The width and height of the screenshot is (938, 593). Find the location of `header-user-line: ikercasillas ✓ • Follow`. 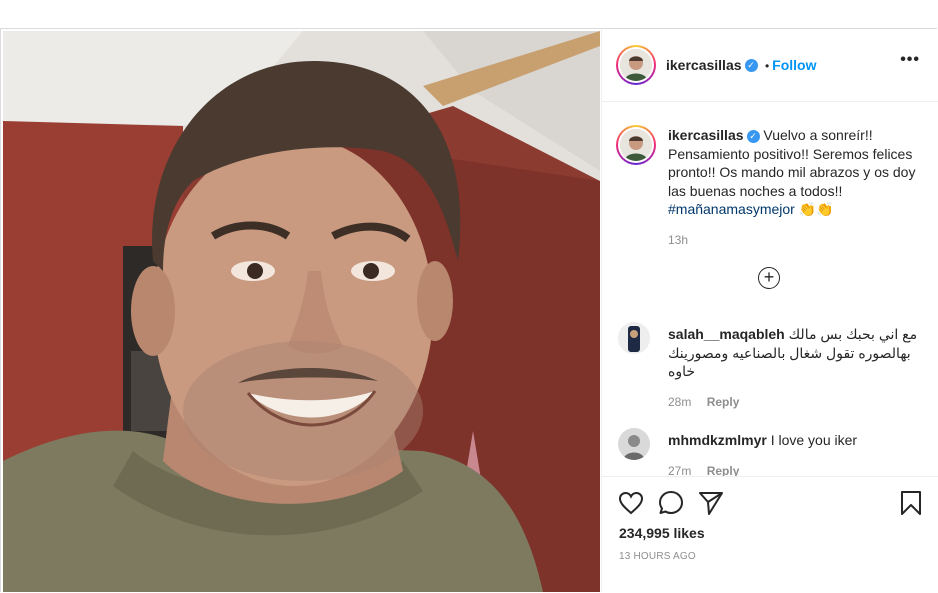

header-user-line: ikercasillas ✓ • Follow is located at coordinates (741, 66).